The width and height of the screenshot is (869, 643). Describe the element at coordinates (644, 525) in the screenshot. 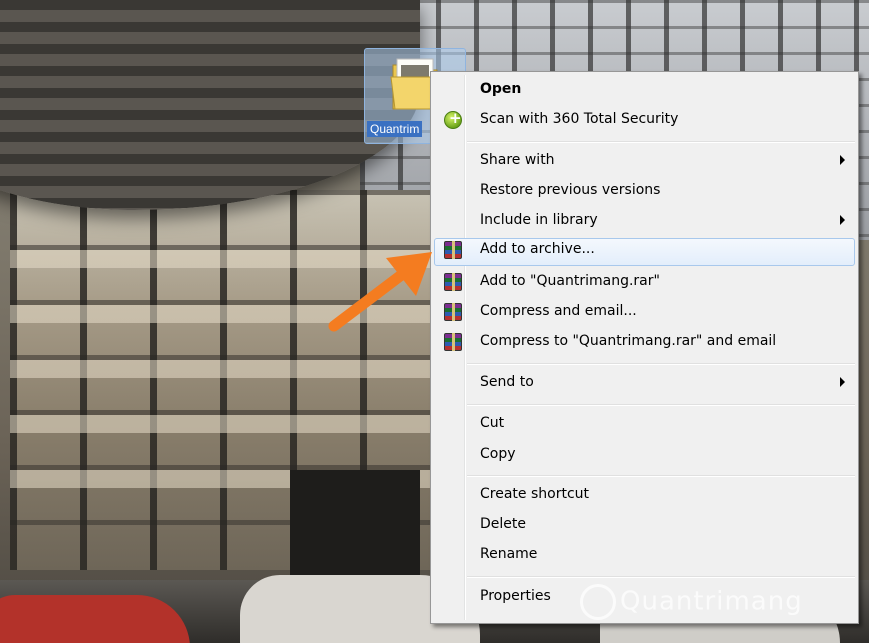

I see `menu-item-delete: Delete` at that location.